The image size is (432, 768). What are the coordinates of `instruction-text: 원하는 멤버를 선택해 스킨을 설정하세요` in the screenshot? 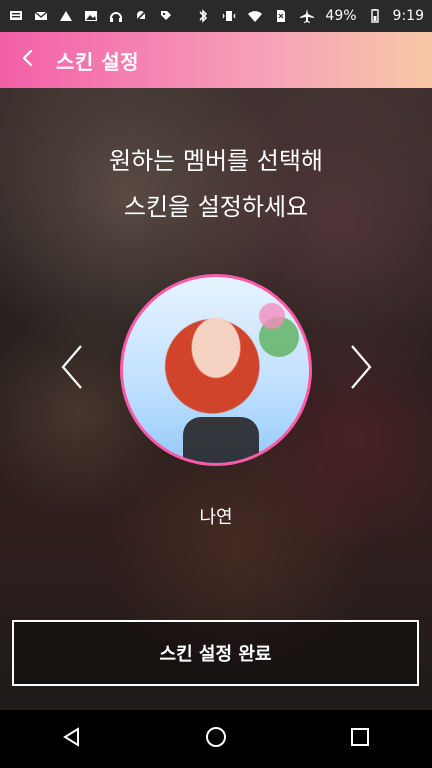 It's located at (216, 184).